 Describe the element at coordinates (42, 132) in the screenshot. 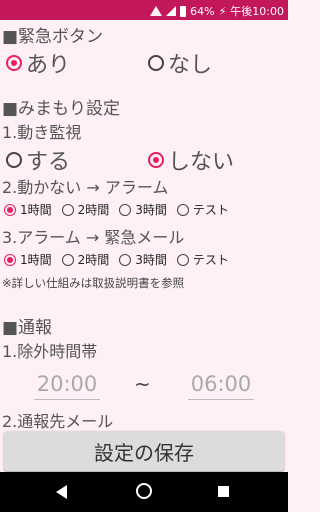

I see `motion-watch-label: 1.動き監視` at that location.